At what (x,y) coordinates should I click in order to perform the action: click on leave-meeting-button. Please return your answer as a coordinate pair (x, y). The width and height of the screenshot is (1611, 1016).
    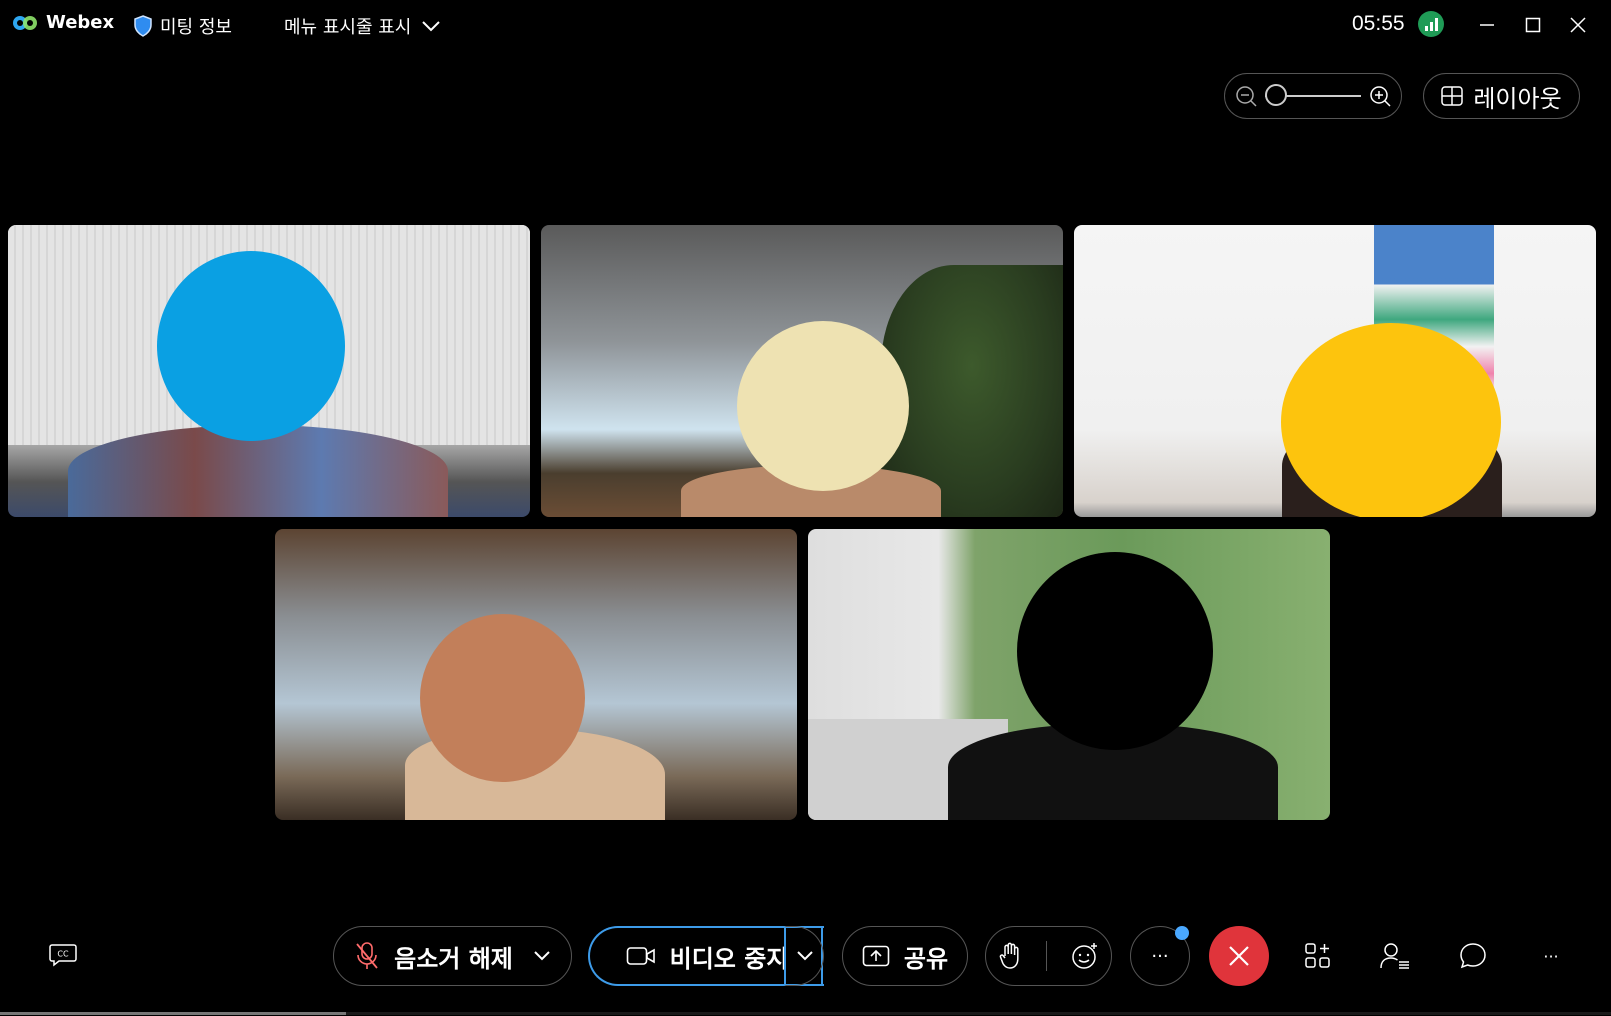
    Looking at the image, I should click on (1239, 956).